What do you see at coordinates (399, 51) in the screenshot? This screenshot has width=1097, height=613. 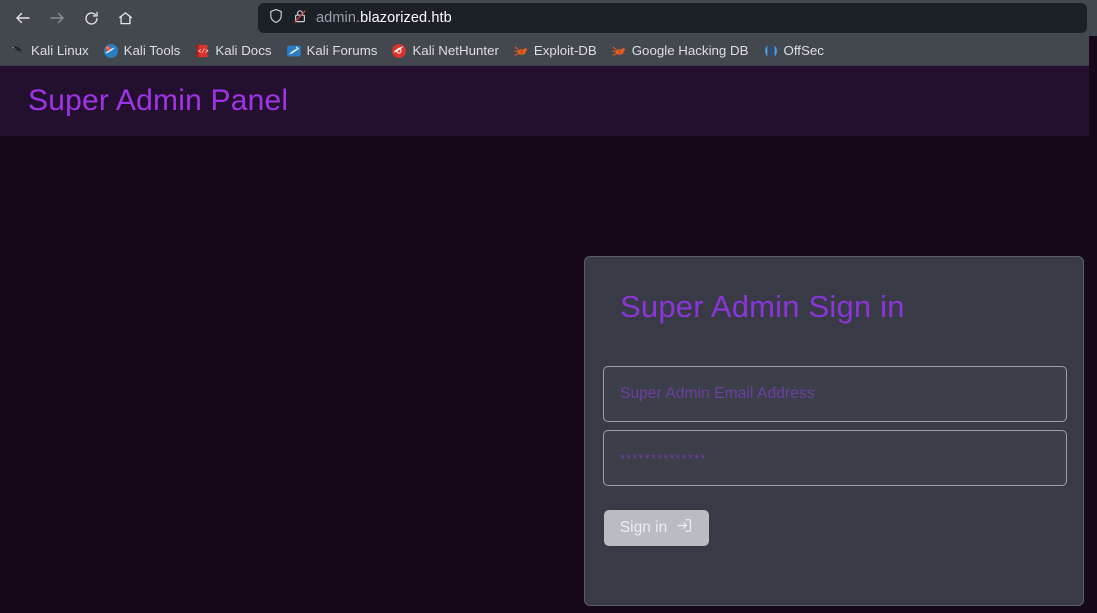 I see `kali-nethunter-icon` at bounding box center [399, 51].